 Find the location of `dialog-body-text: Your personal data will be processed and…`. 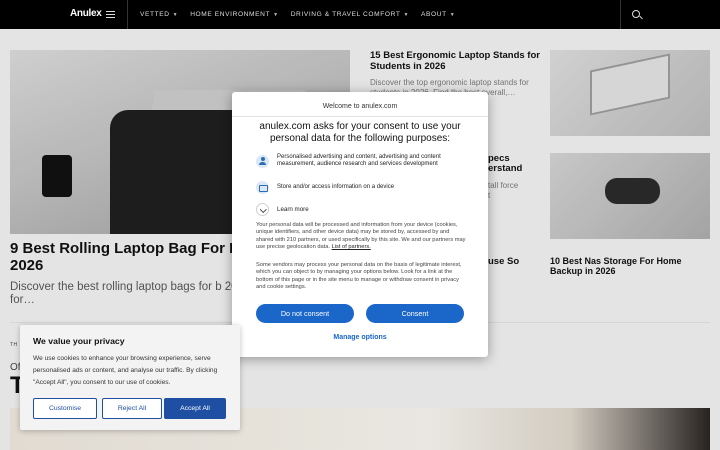

dialog-body-text: Your personal data will be processed and… is located at coordinates (361, 236).